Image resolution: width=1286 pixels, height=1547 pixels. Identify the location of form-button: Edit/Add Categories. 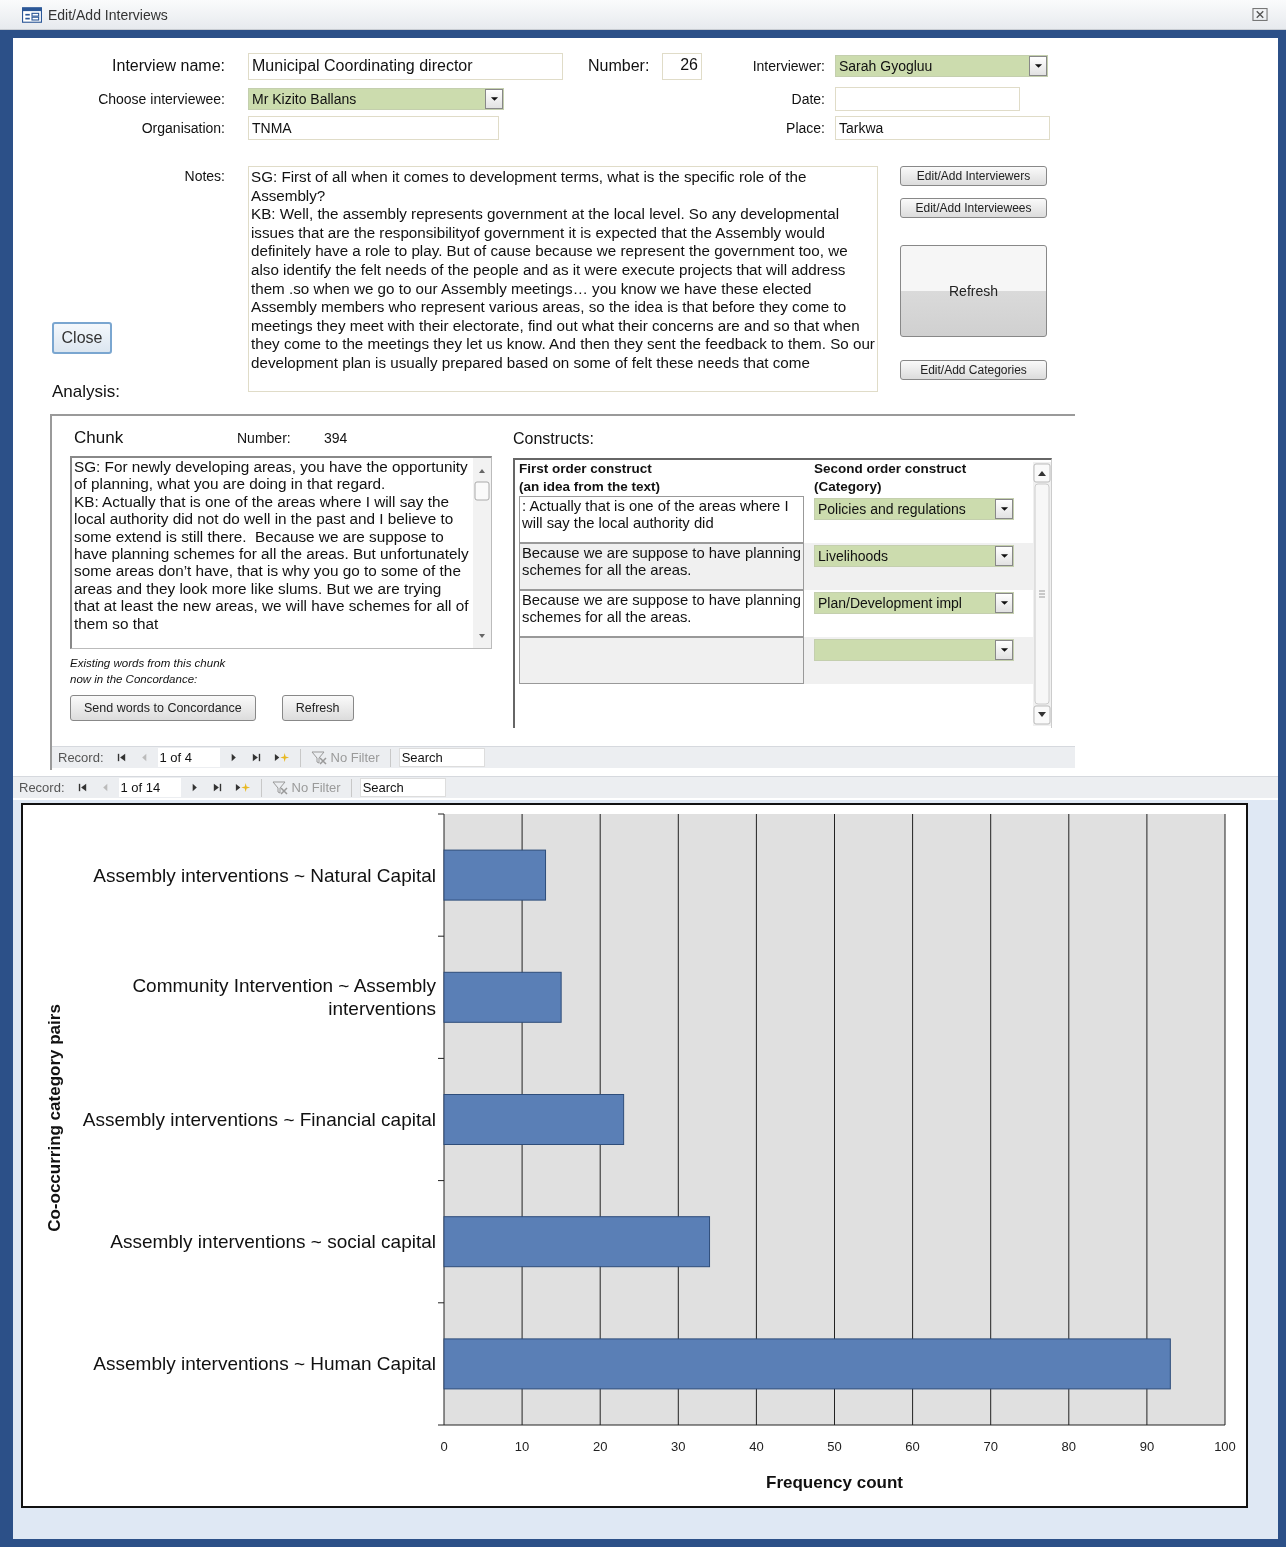
(973, 369).